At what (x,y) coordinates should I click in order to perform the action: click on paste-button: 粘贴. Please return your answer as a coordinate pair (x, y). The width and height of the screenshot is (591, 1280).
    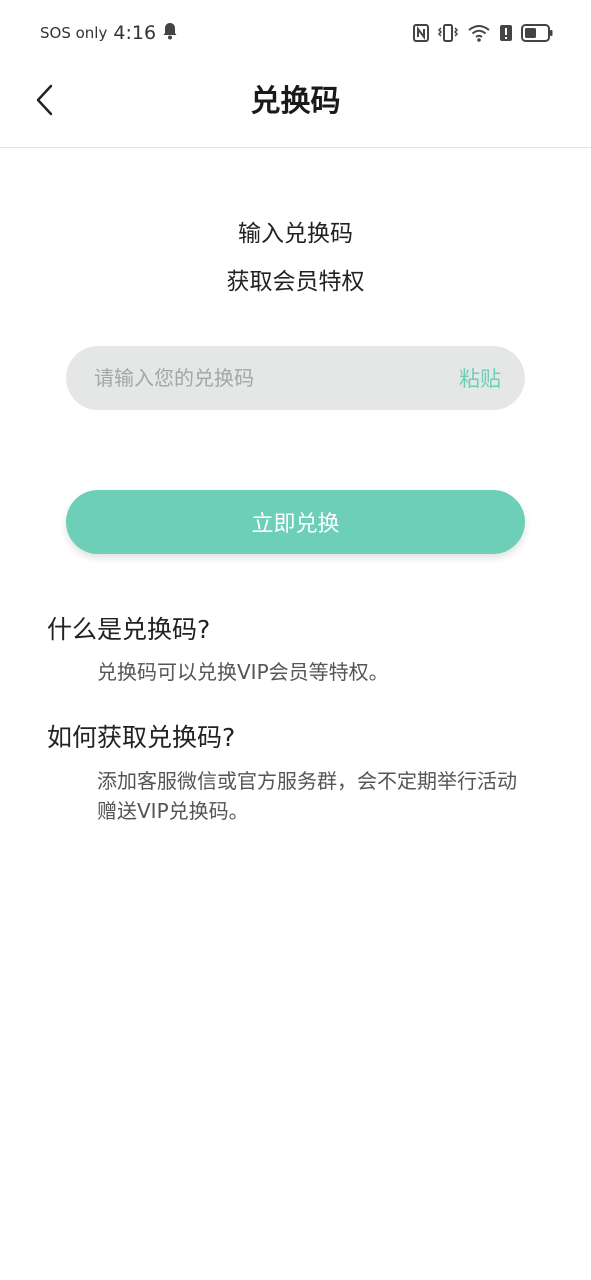
    Looking at the image, I should click on (480, 378).